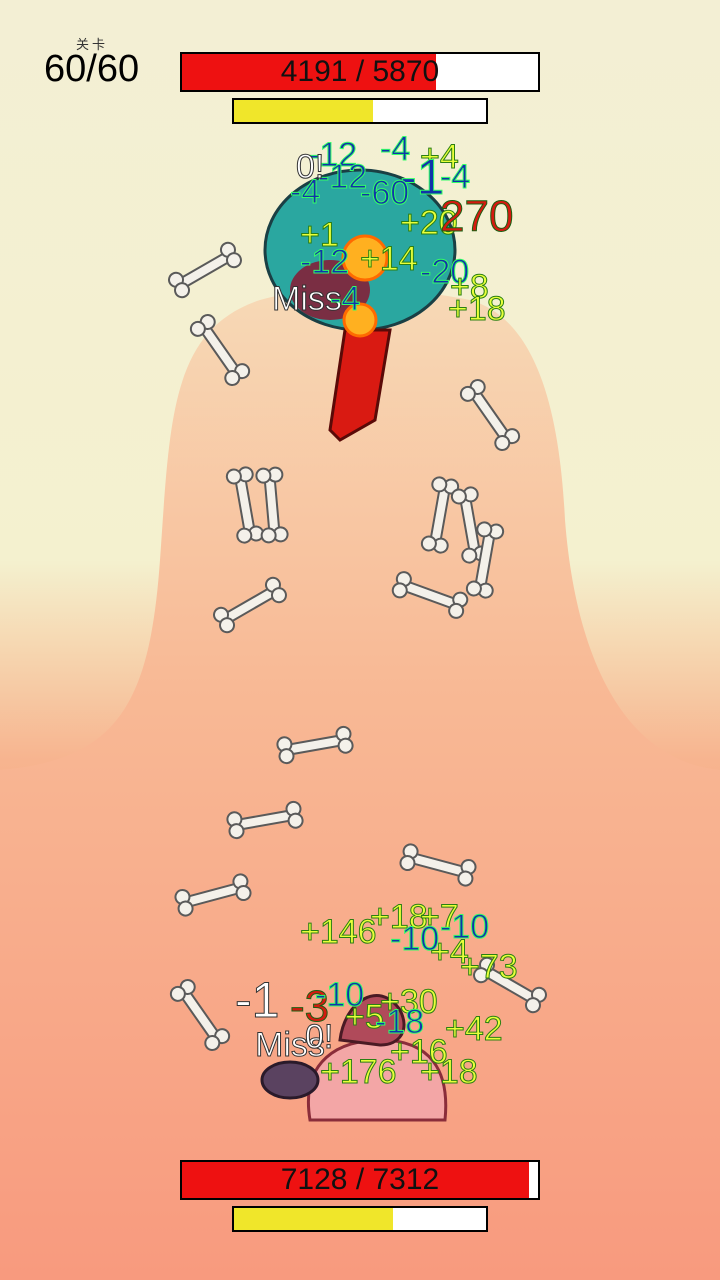 The width and height of the screenshot is (720, 1280). I want to click on damage-number: +73, so click(489, 967).